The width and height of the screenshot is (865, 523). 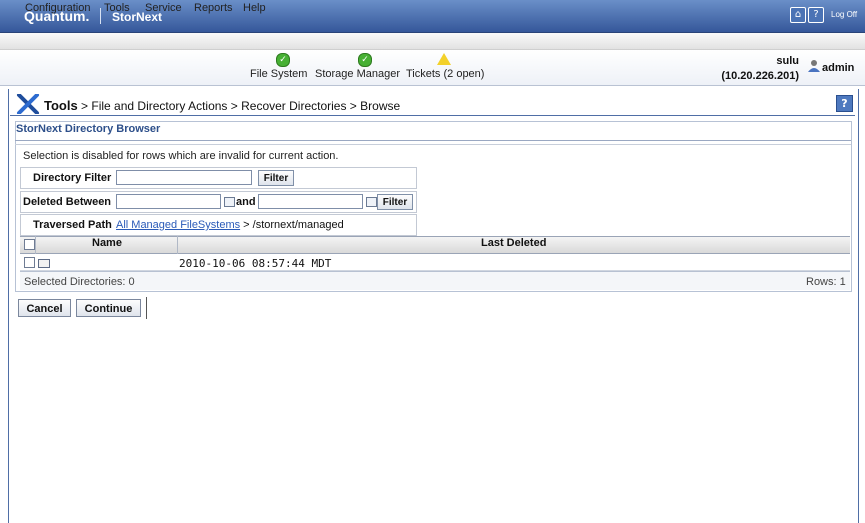 What do you see at coordinates (310, 201) in the screenshot?
I see `deleted-to-input` at bounding box center [310, 201].